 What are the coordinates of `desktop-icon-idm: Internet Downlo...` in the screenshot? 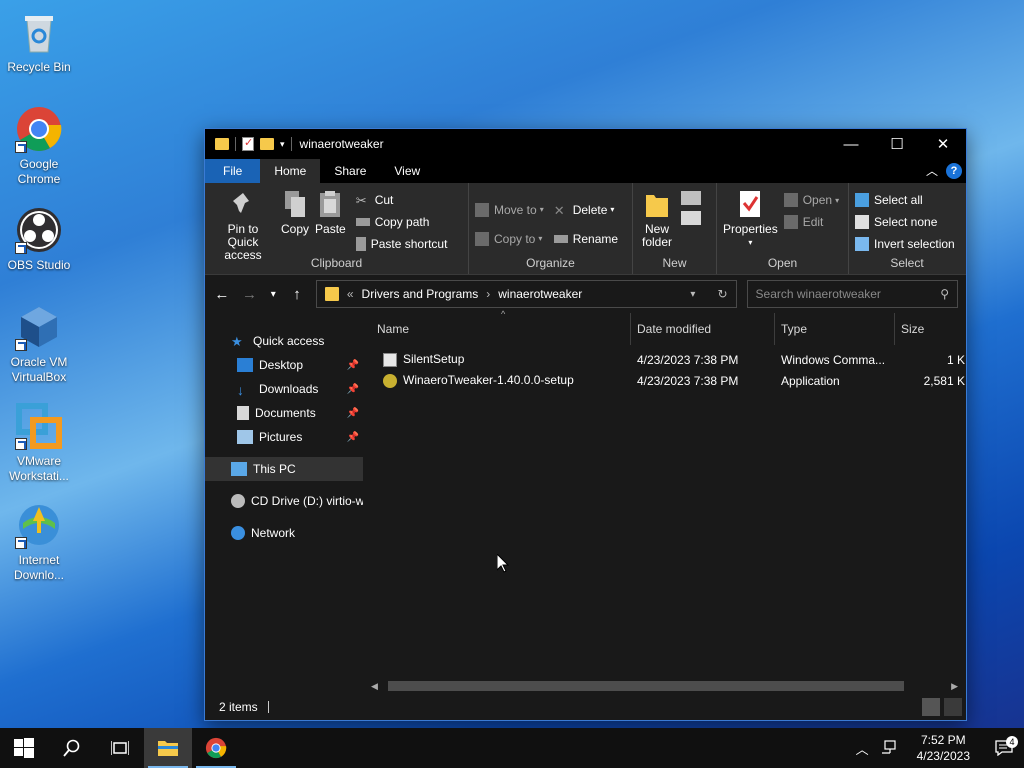 It's located at (39, 542).